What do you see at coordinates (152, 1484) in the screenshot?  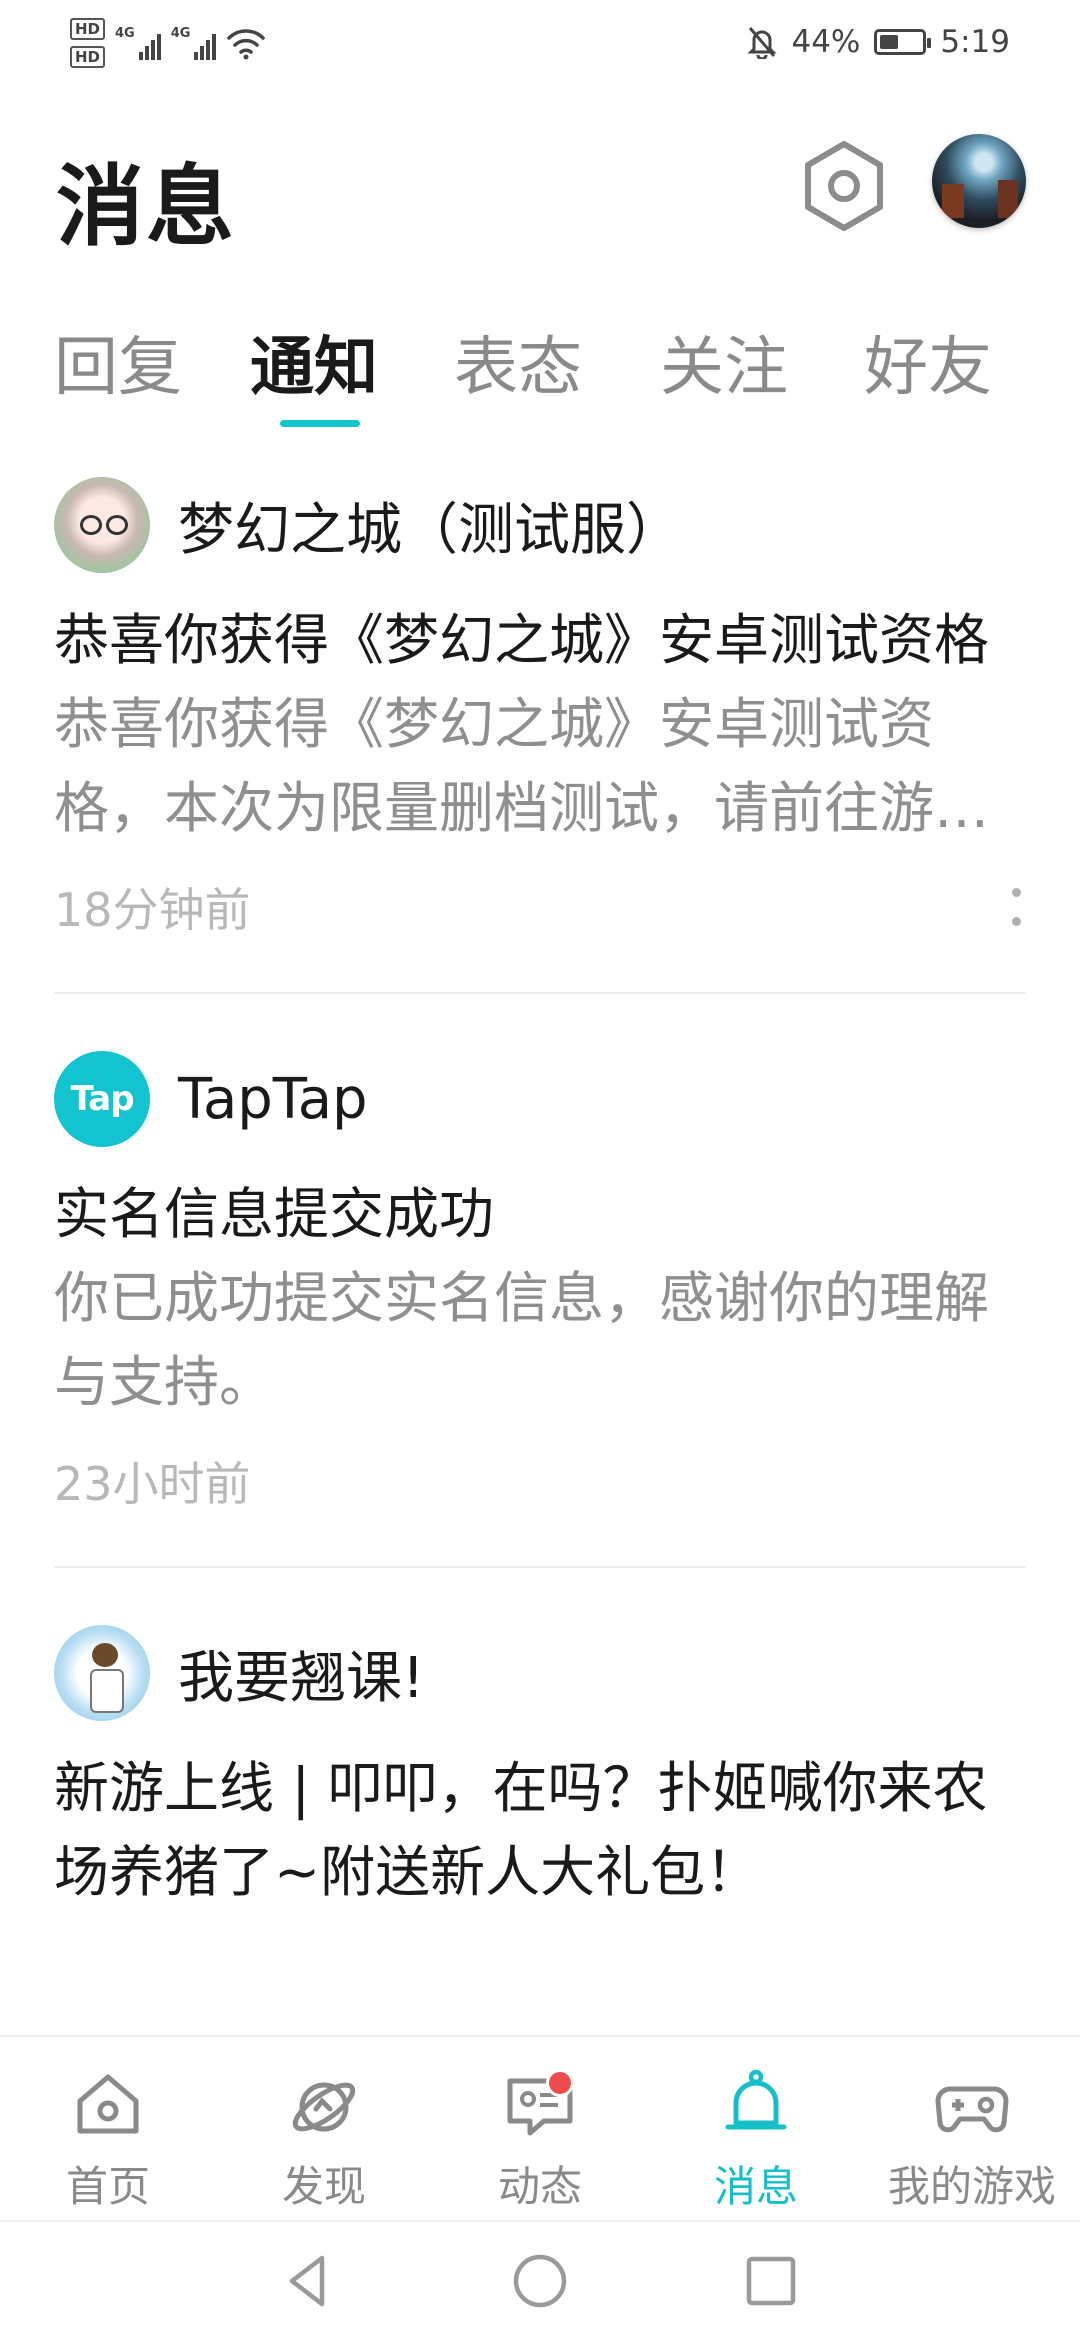 I see `notification-time: 23小时前` at bounding box center [152, 1484].